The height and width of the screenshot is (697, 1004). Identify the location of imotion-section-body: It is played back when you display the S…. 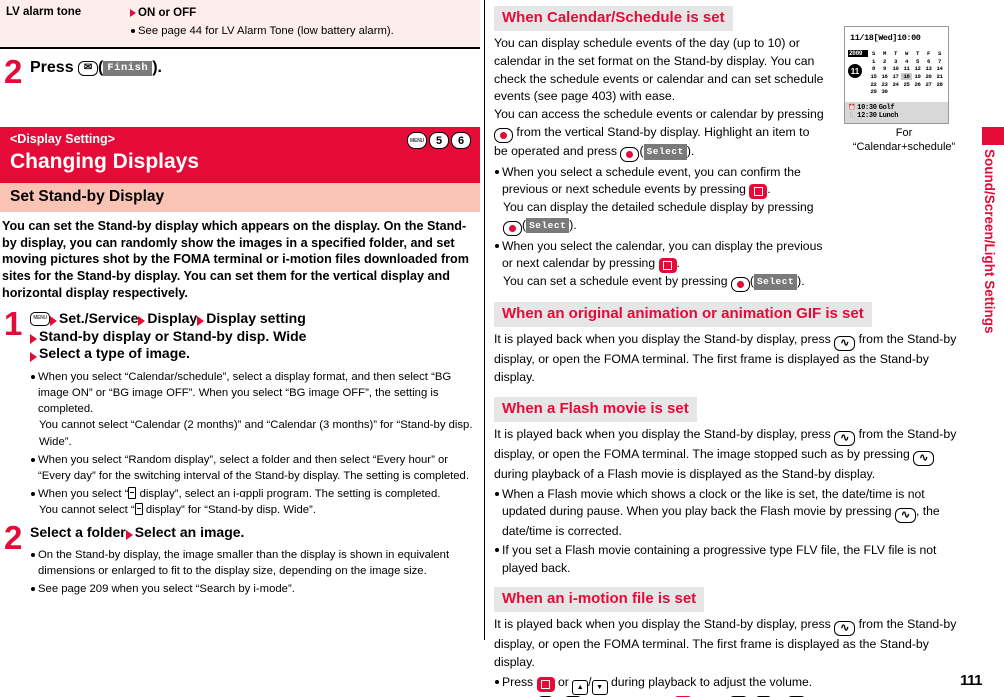
(728, 644).